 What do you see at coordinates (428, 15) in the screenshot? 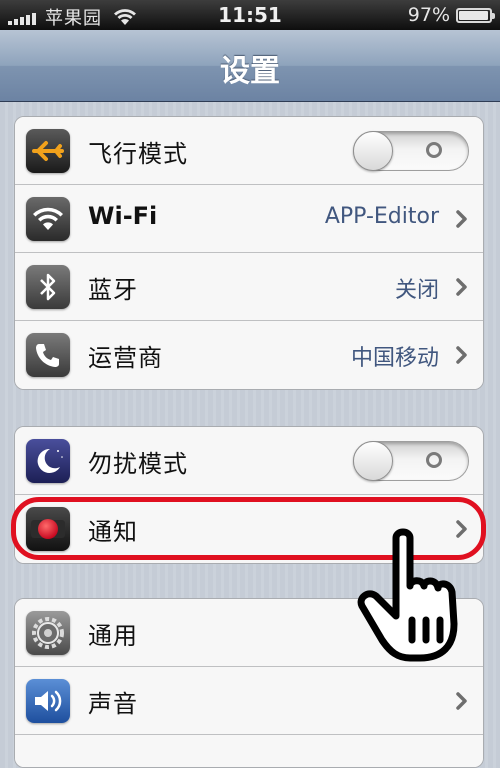
I see `battery-percent: 97%` at bounding box center [428, 15].